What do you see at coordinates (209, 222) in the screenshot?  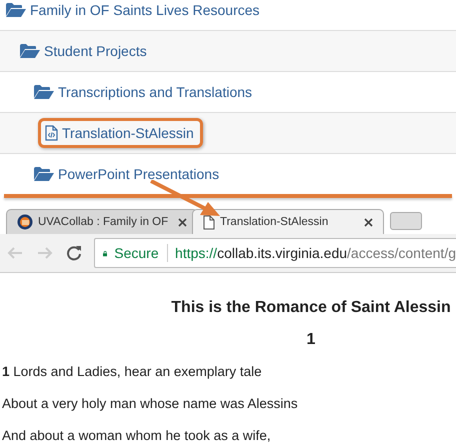 I see `document-icon` at bounding box center [209, 222].